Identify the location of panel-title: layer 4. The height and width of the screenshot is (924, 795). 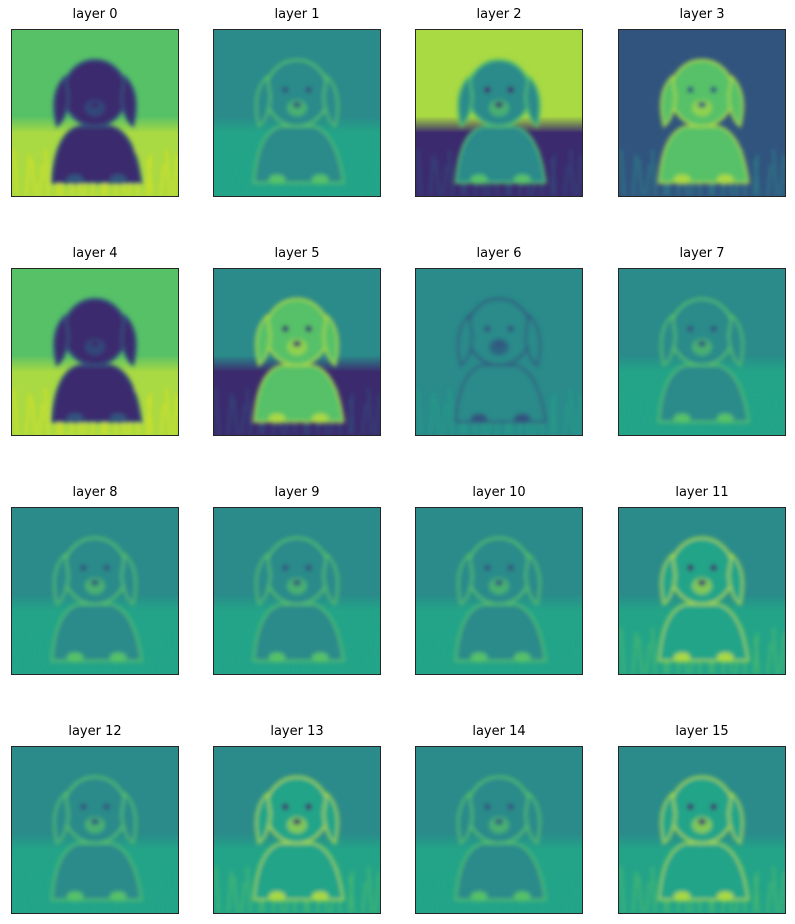
(95, 253).